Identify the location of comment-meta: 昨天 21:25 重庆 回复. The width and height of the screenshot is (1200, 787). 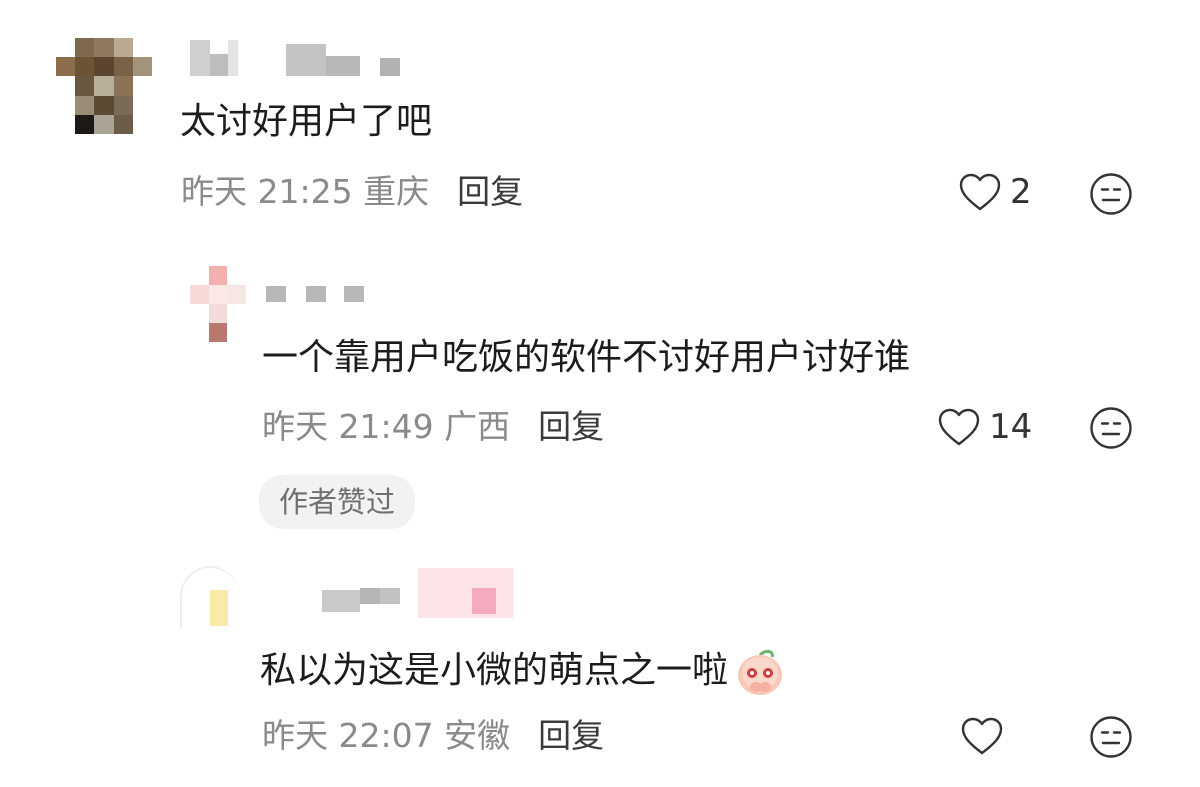
(352, 192).